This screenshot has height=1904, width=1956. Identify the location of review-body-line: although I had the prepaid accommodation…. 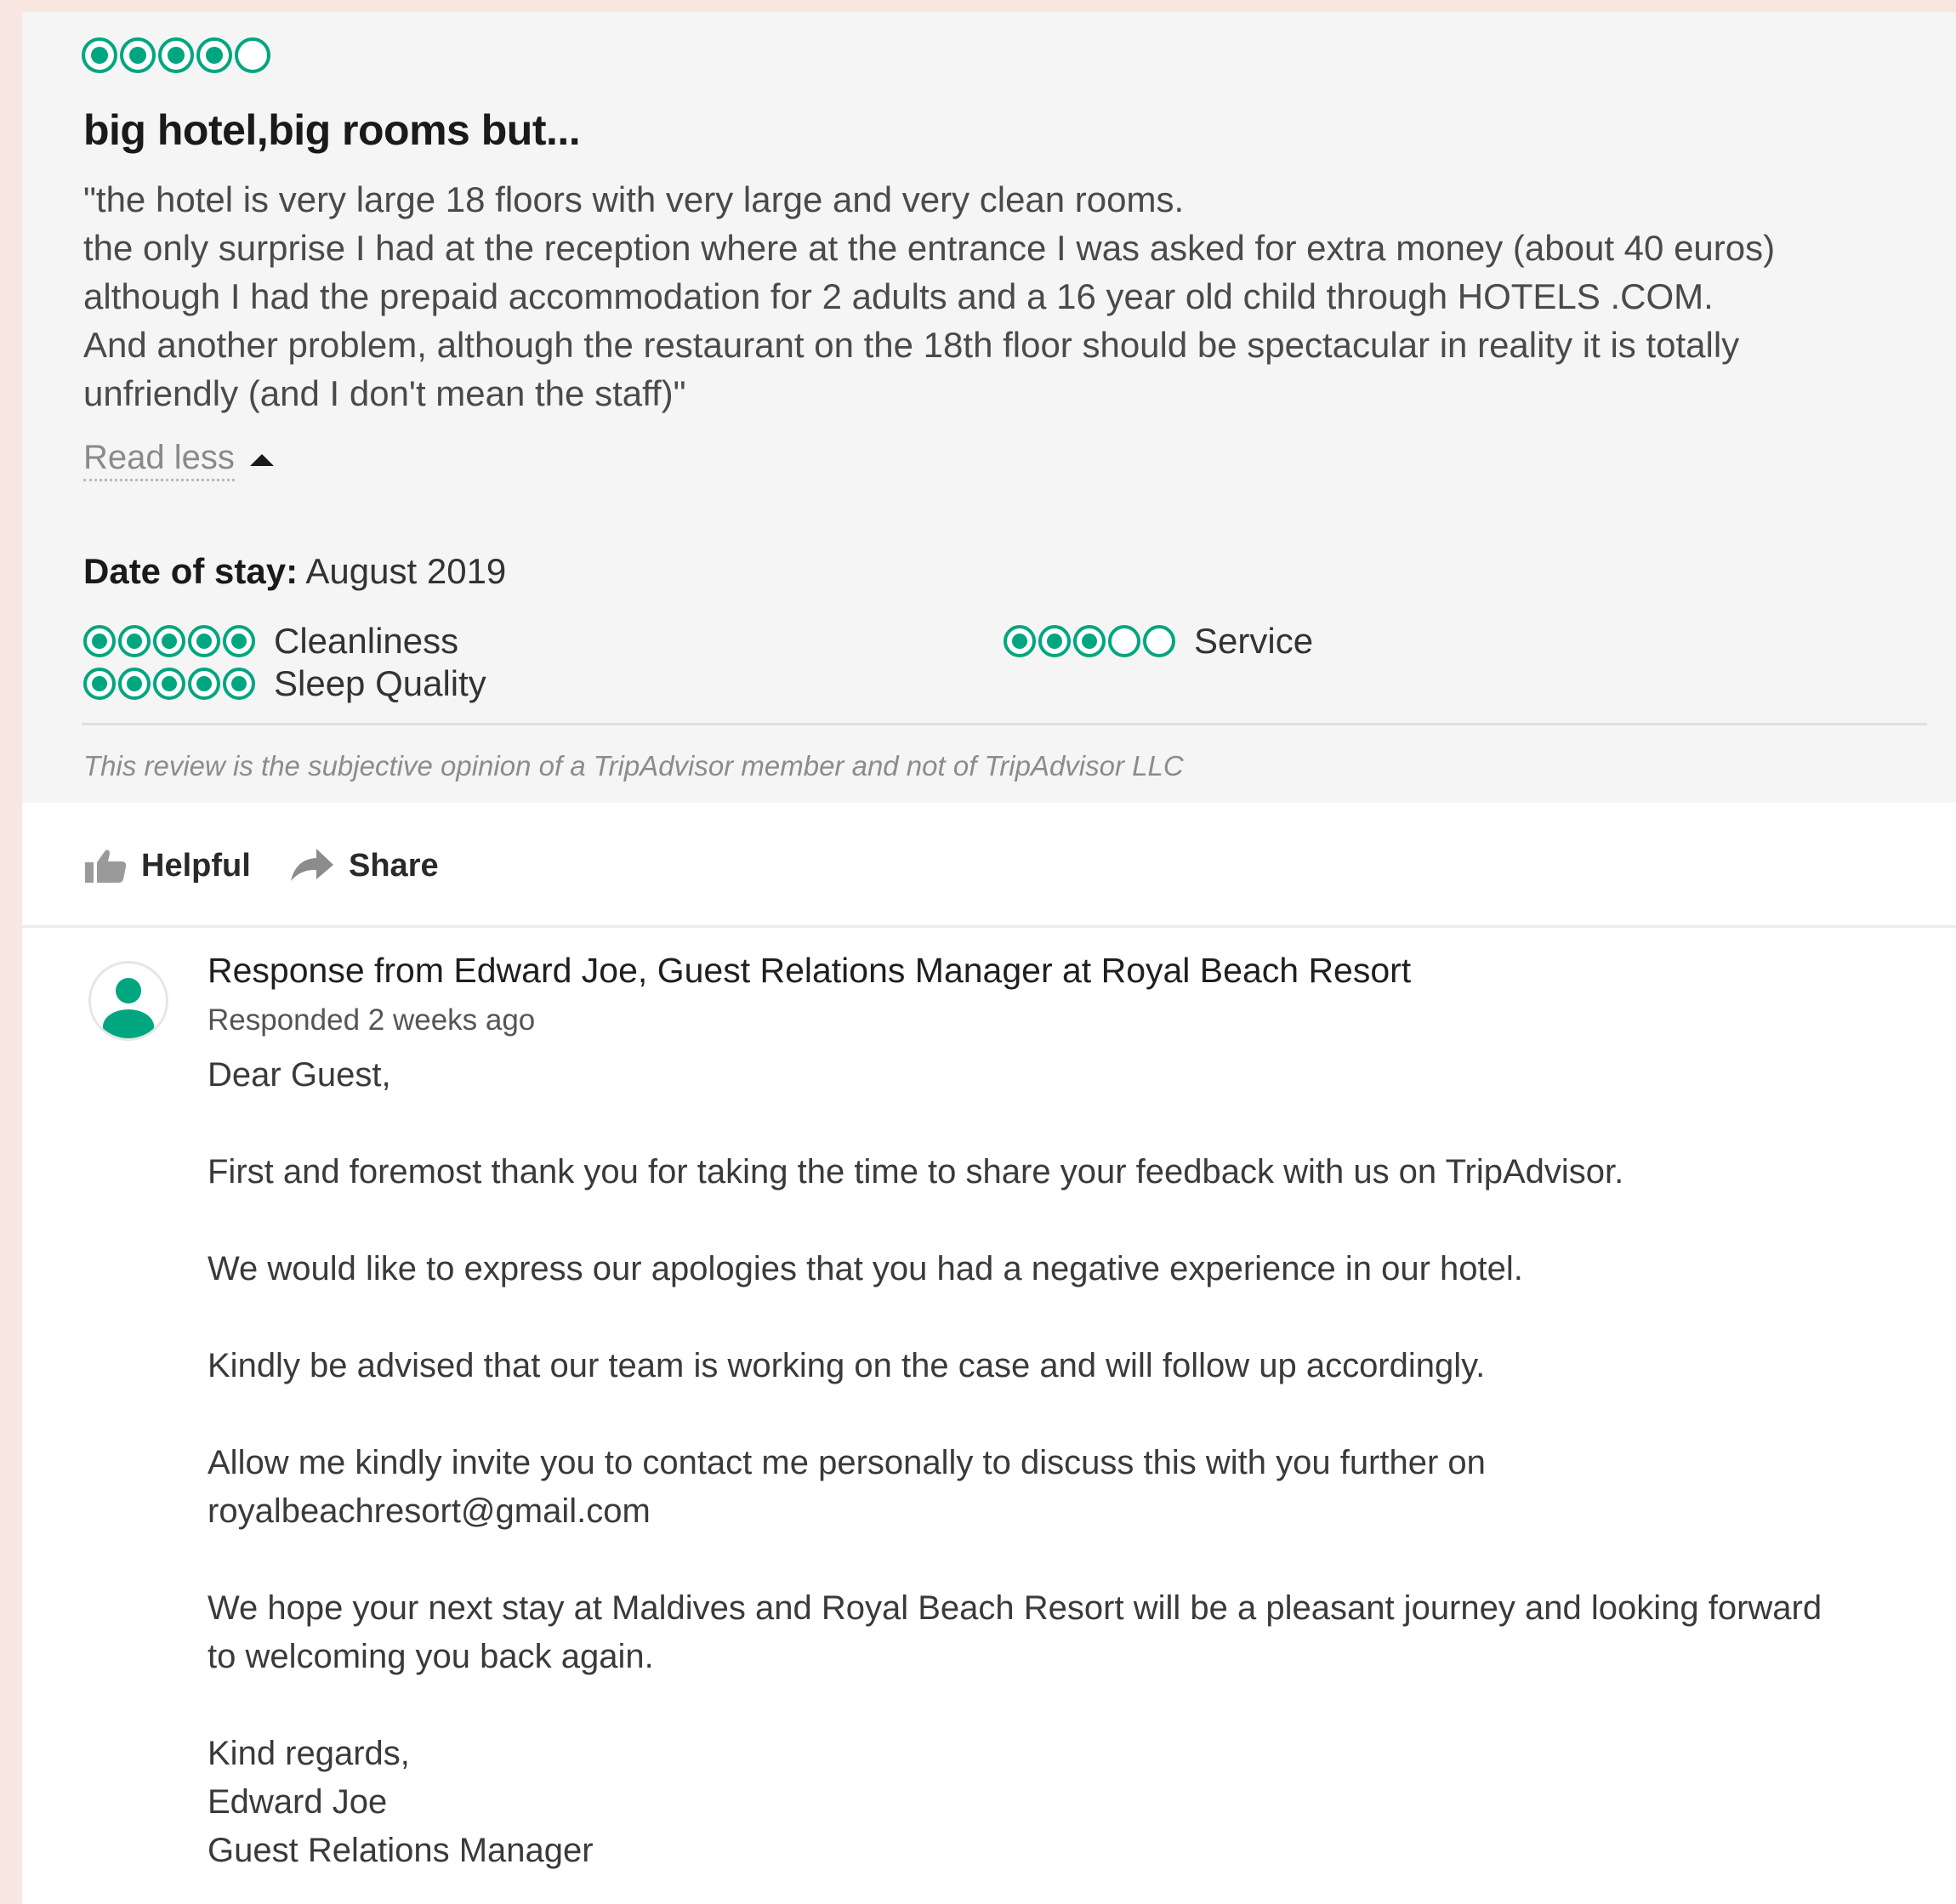
(899, 296).